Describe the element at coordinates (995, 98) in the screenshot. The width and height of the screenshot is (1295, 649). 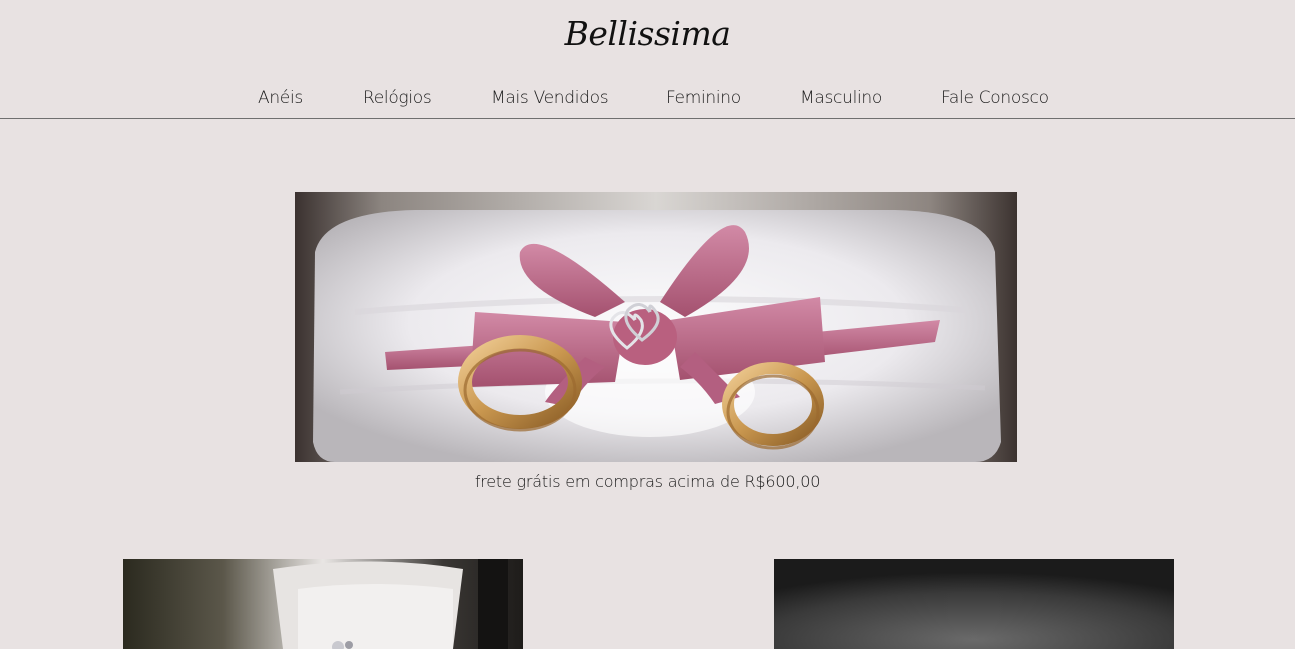
I see `nav-item-fale-conosco: Fale Conosco` at that location.